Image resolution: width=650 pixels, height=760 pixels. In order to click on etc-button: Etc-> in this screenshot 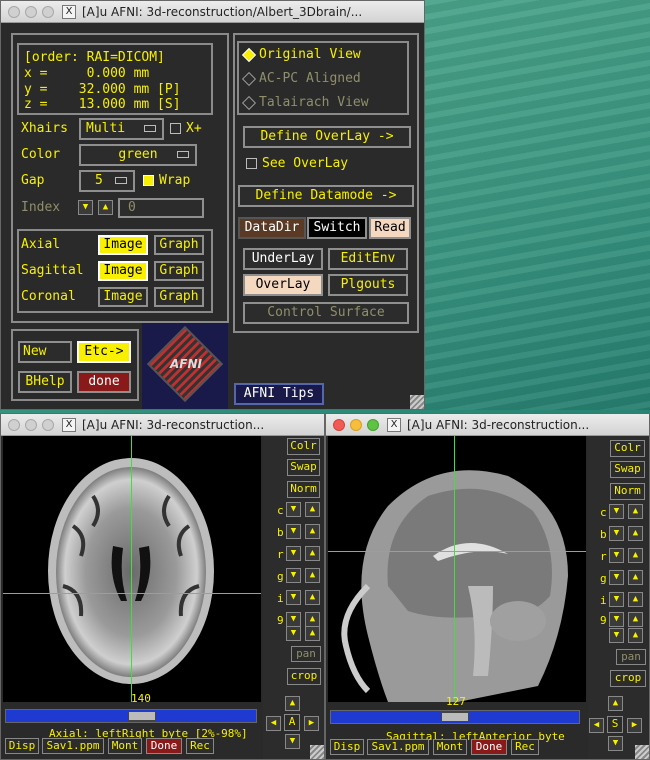, I will do `click(104, 352)`.